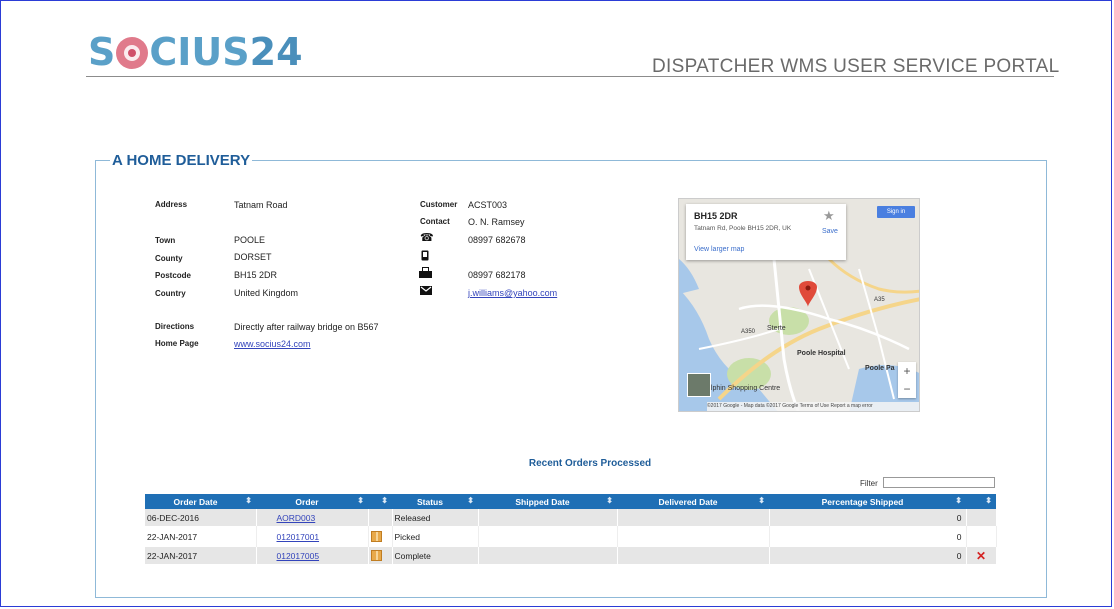  I want to click on county-value: DORSET, so click(253, 257).